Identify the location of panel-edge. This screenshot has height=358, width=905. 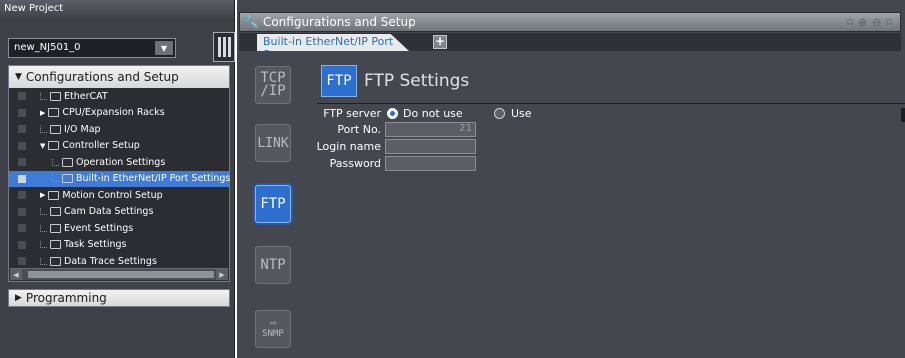
(903, 115).